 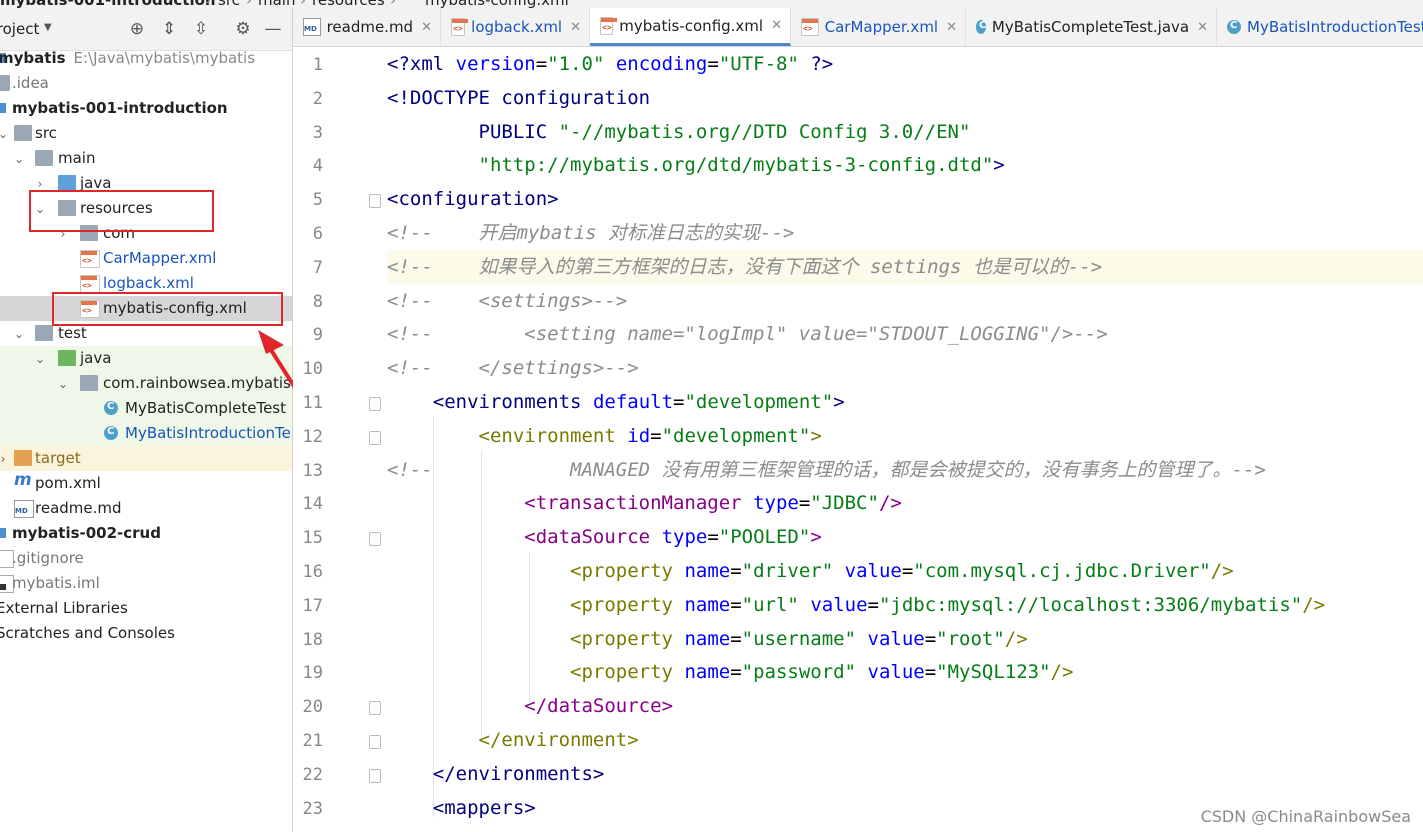 What do you see at coordinates (518, 773) in the screenshot?
I see `code-text: </environments>` at bounding box center [518, 773].